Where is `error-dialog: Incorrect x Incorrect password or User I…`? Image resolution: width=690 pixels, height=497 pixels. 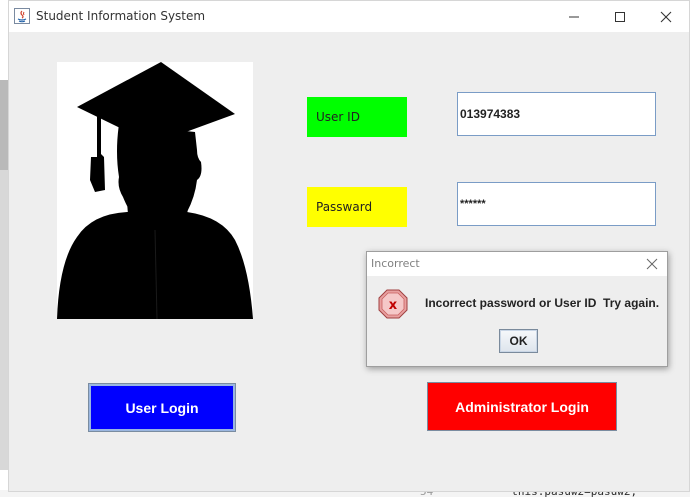
error-dialog: Incorrect x Incorrect password or User I… is located at coordinates (517, 309).